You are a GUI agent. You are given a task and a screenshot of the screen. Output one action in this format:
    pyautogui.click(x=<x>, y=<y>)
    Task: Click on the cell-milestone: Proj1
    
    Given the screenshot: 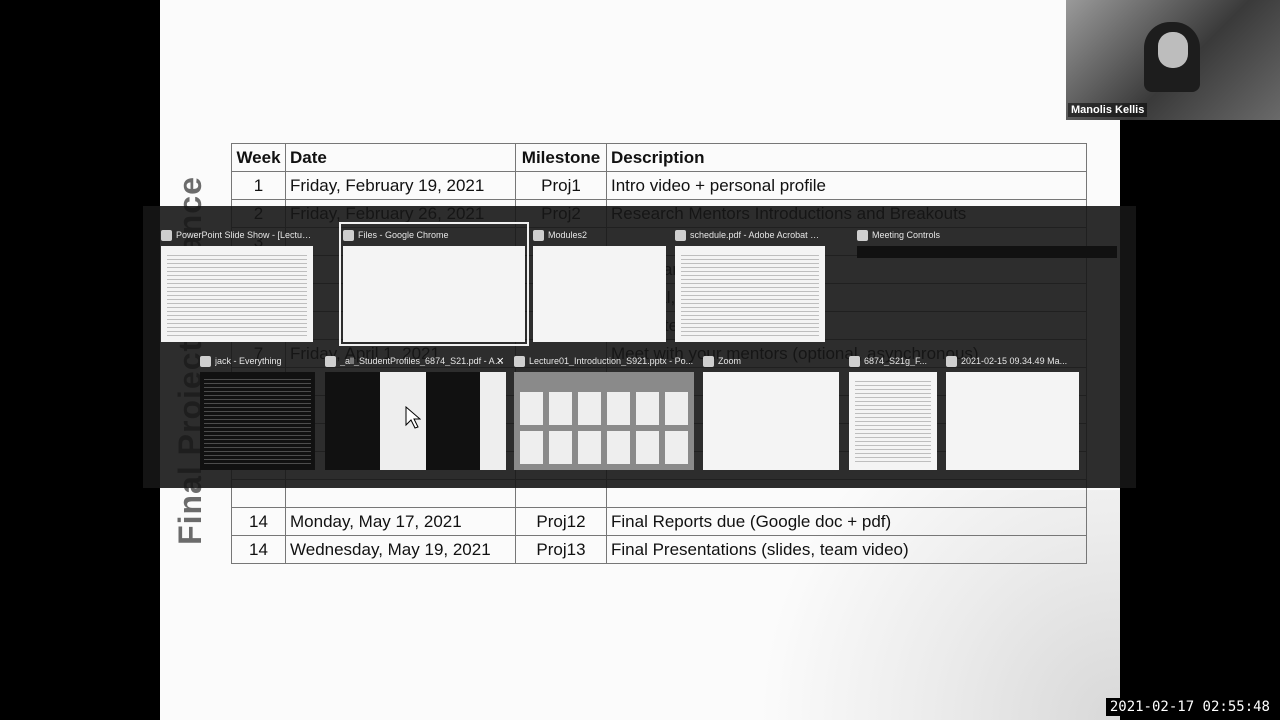 What is the action you would take?
    pyautogui.click(x=561, y=185)
    